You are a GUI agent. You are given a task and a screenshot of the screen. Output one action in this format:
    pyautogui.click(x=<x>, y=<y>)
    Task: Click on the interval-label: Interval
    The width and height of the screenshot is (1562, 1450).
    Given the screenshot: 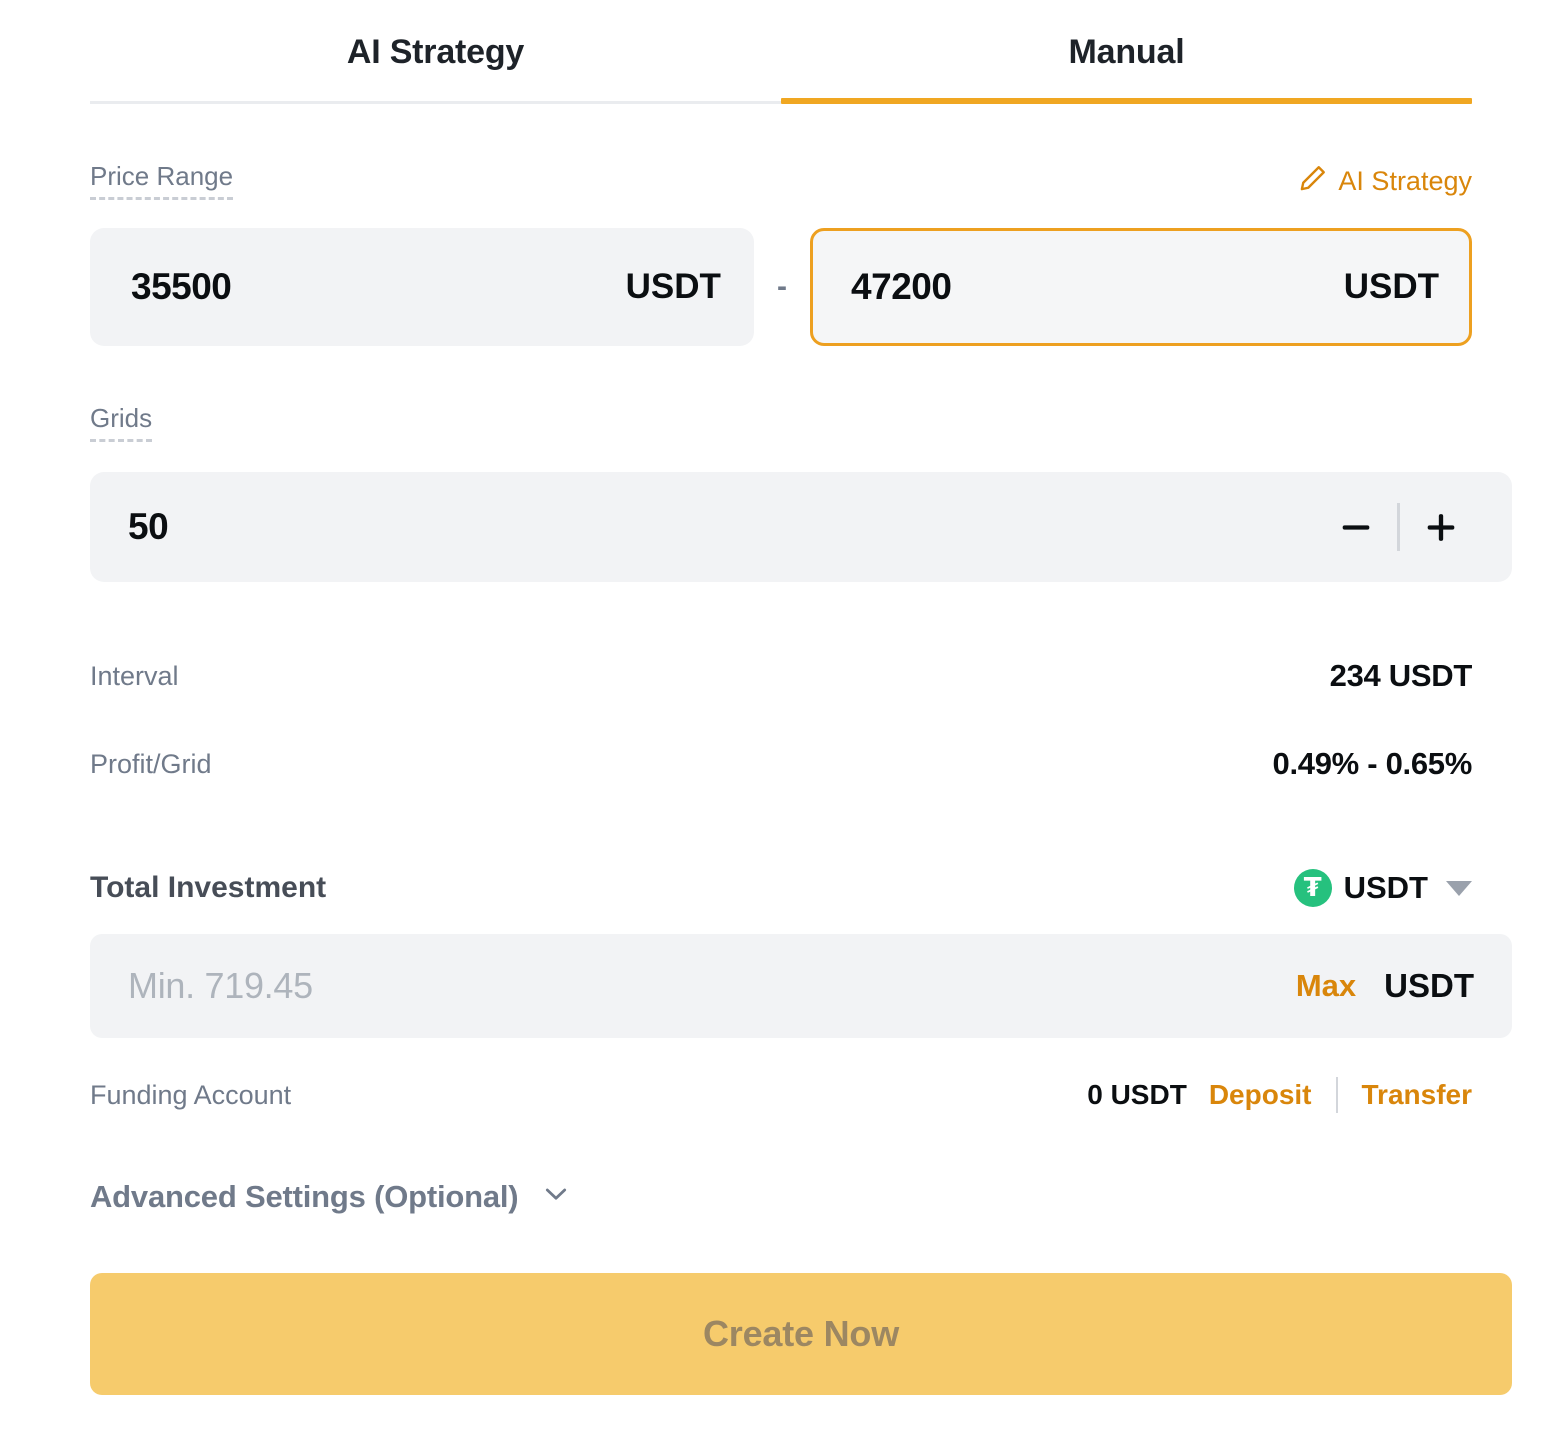 What is the action you would take?
    pyautogui.click(x=134, y=675)
    